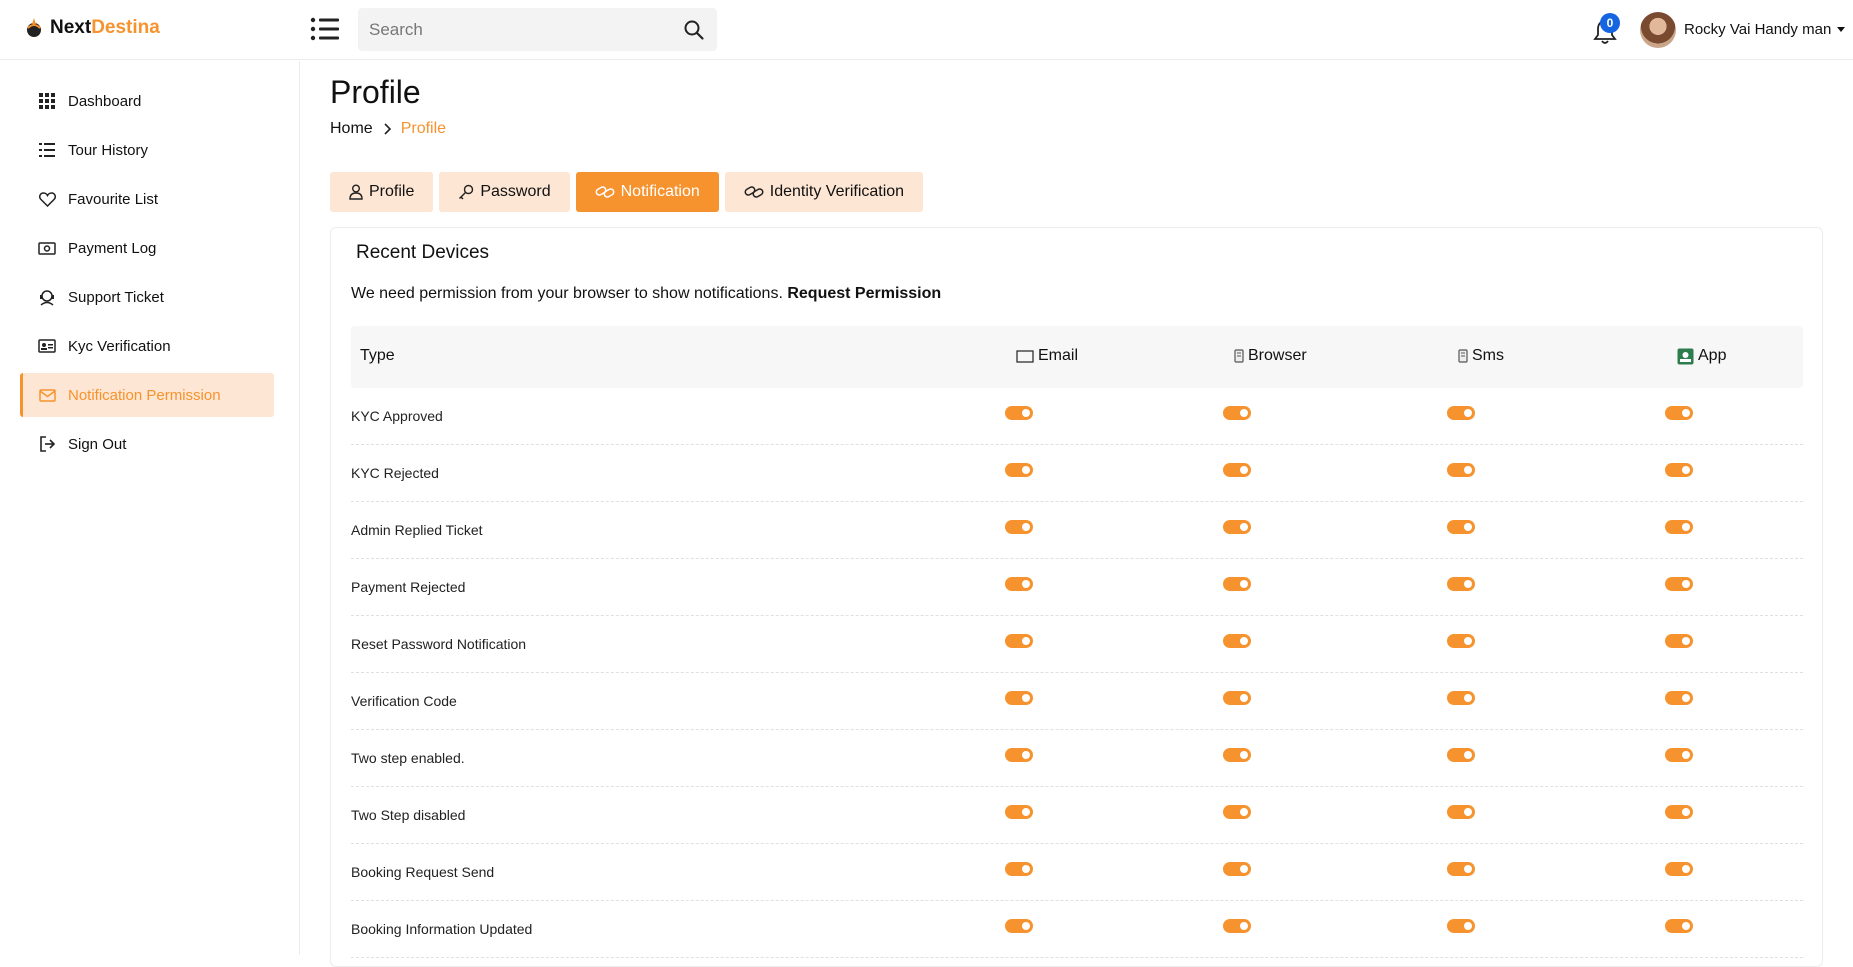  Describe the element at coordinates (423, 872) in the screenshot. I see `row-type-label: Booking Request Send` at that location.